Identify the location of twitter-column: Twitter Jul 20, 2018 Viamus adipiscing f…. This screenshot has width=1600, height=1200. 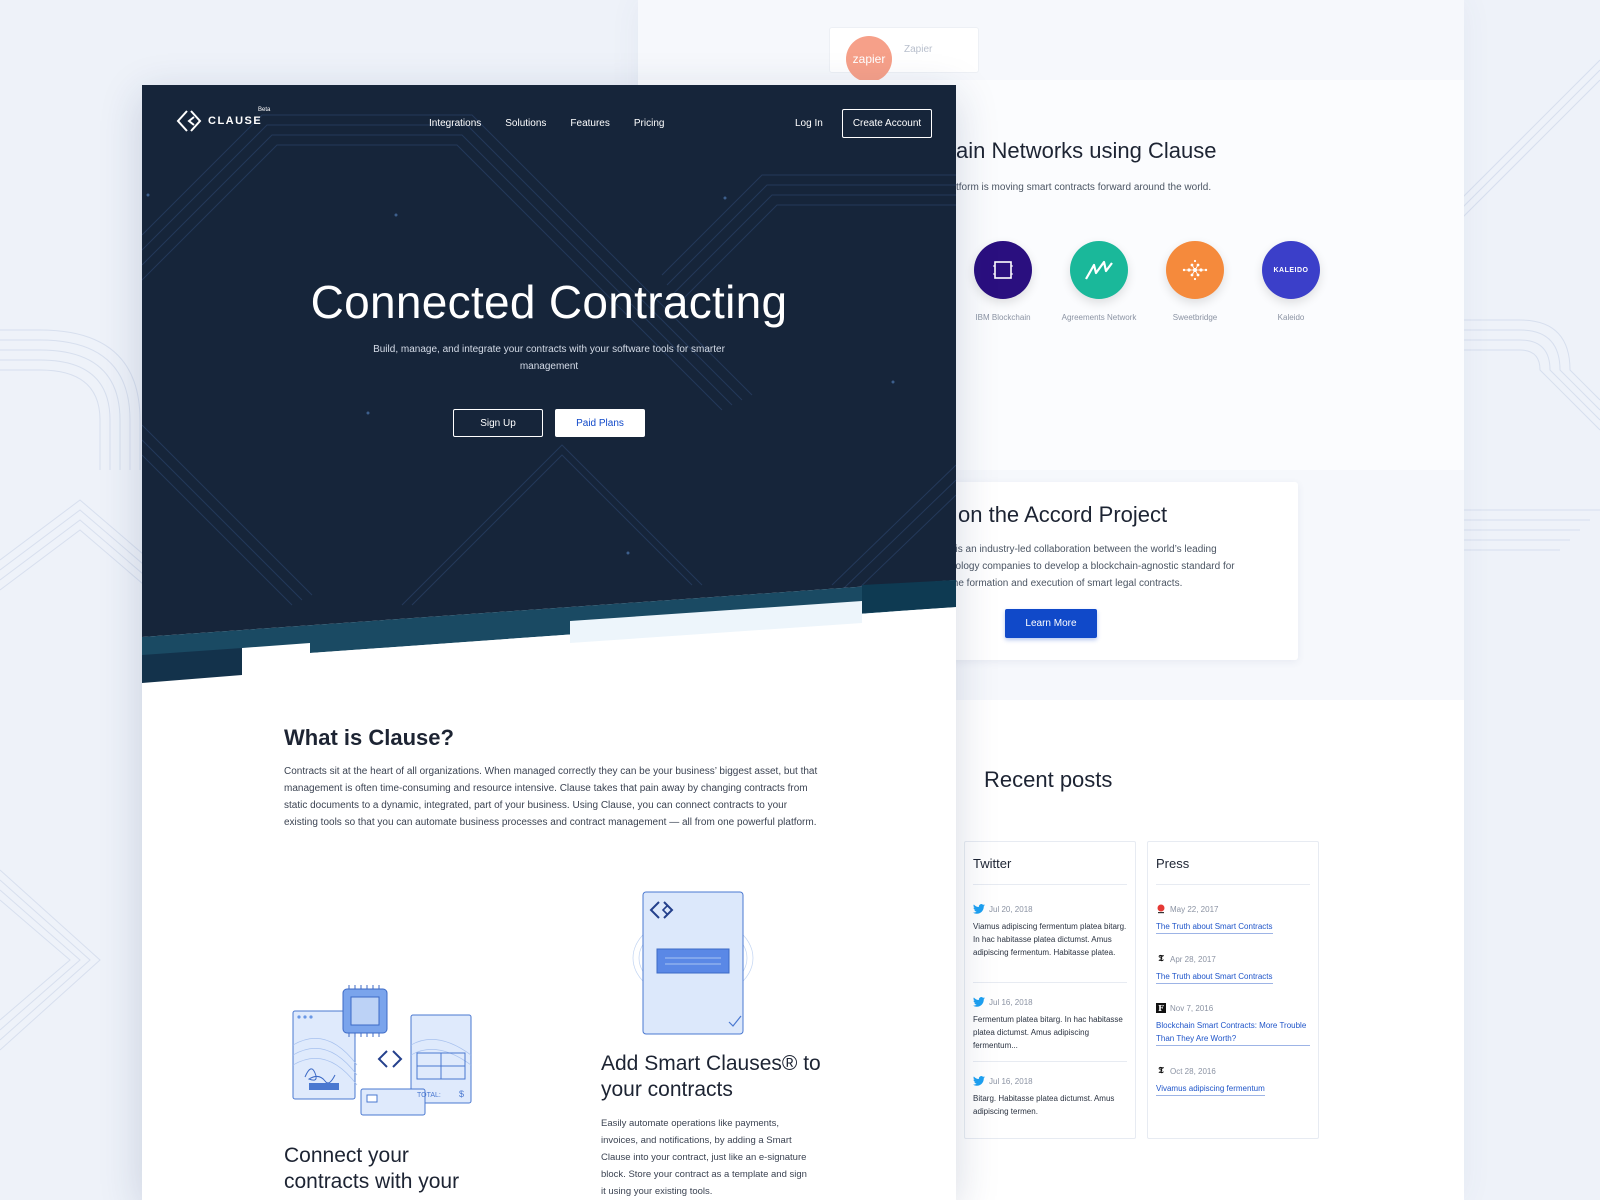
(1050, 990).